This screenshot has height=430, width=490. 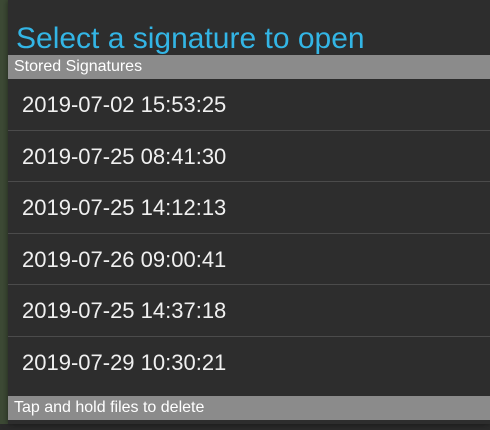 I want to click on signature-timestamp: 2019-07-25 14:37:18, so click(x=124, y=310).